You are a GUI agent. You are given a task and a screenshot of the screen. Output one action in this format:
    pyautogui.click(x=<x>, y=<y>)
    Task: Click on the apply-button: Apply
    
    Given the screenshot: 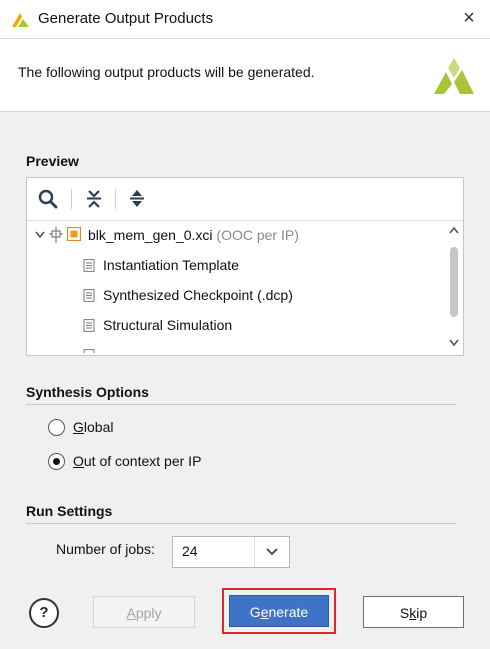 What is the action you would take?
    pyautogui.click(x=144, y=612)
    